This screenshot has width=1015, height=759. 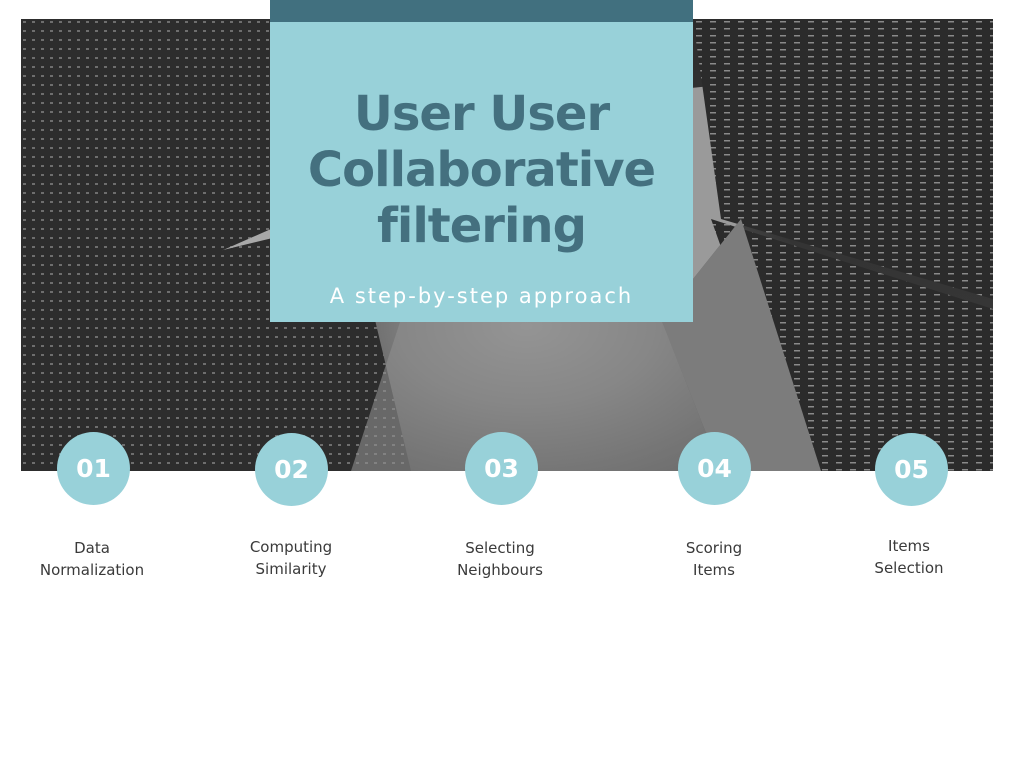 I want to click on step-label-line-2: Items, so click(x=714, y=570).